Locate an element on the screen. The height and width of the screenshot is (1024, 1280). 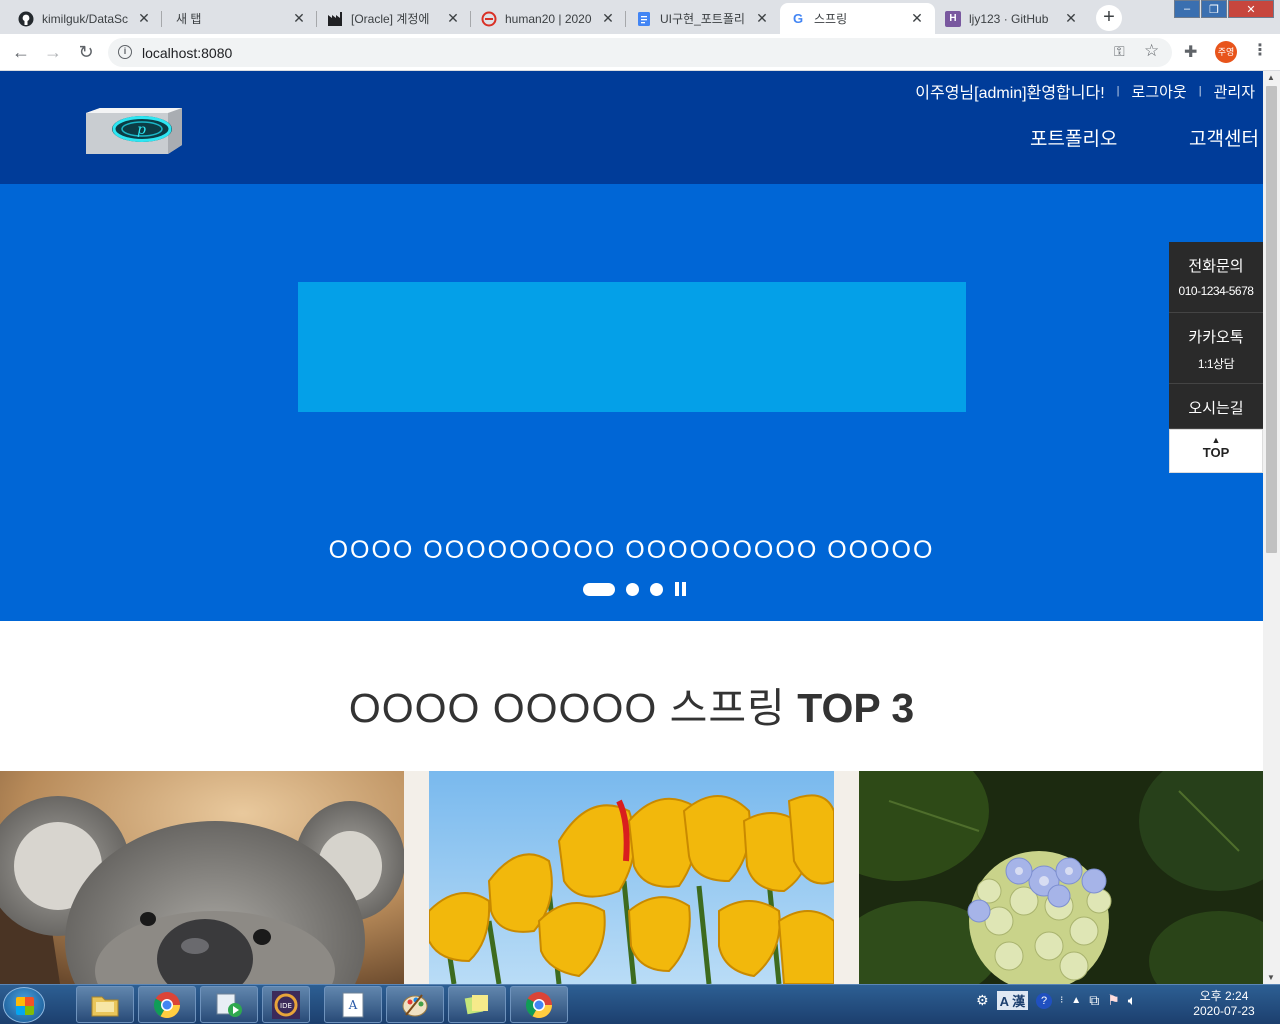
scroll-top-button: ▲ TOP is located at coordinates (1216, 451).